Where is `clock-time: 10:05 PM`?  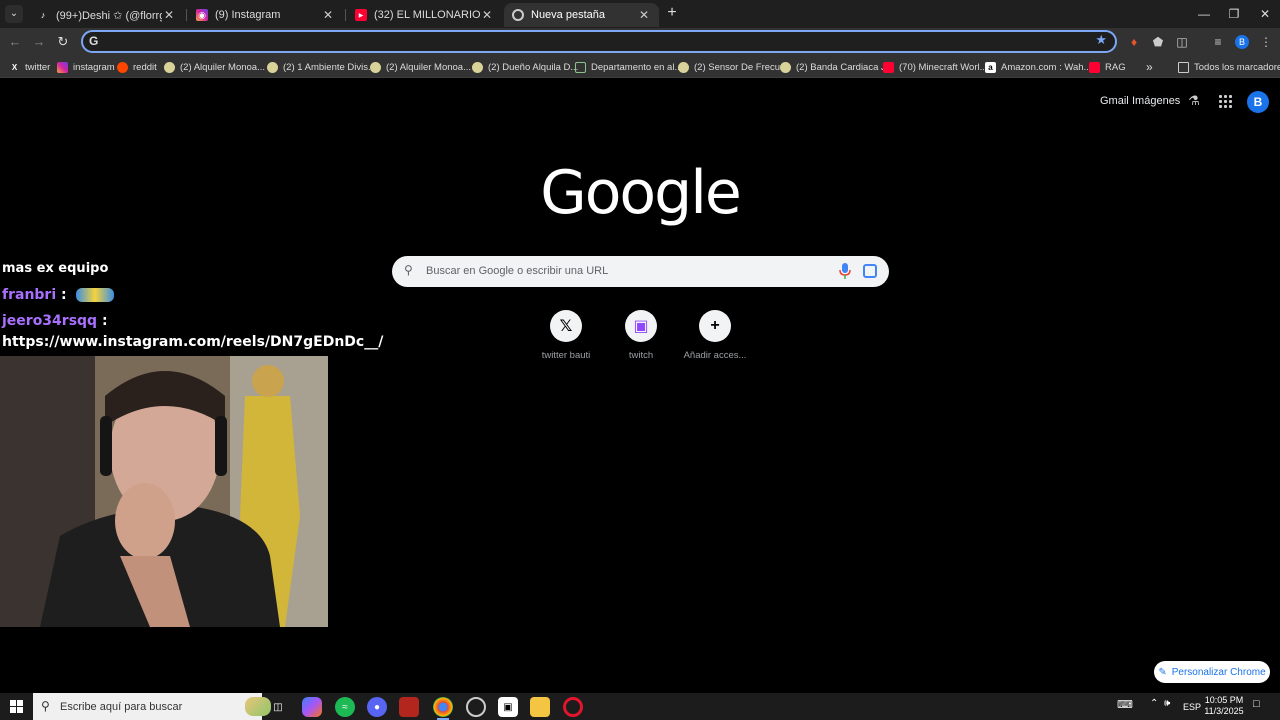
clock-time: 10:05 PM is located at coordinates (1224, 700).